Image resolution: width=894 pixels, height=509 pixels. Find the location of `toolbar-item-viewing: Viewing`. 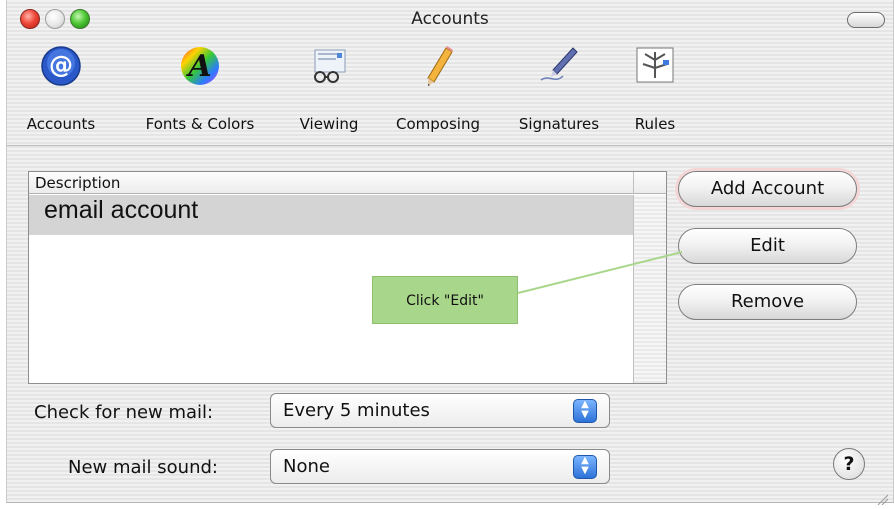

toolbar-item-viewing: Viewing is located at coordinates (329, 88).